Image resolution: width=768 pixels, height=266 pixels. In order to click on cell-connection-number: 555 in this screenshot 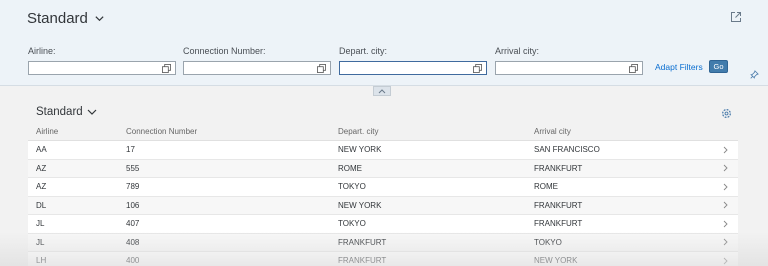, I will do `click(133, 168)`.